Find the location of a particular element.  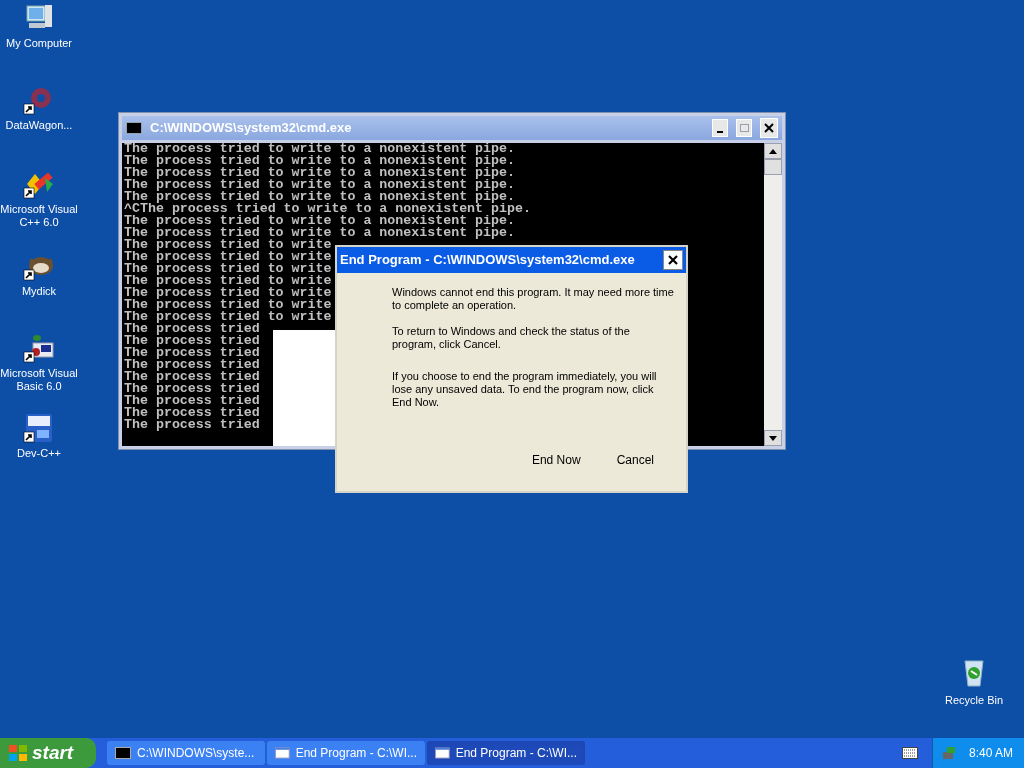

scroll-up-button is located at coordinates (773, 151).